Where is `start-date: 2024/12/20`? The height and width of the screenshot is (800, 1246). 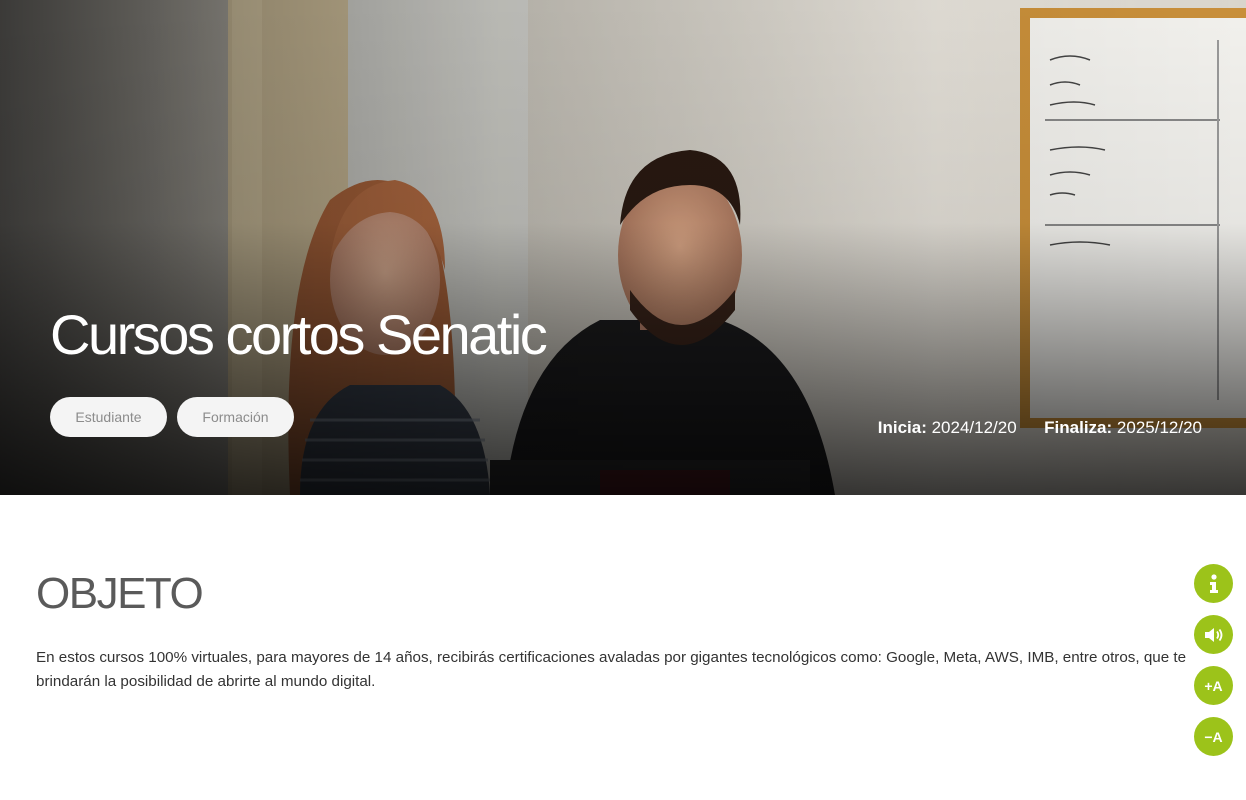 start-date: 2024/12/20 is located at coordinates (974, 427).